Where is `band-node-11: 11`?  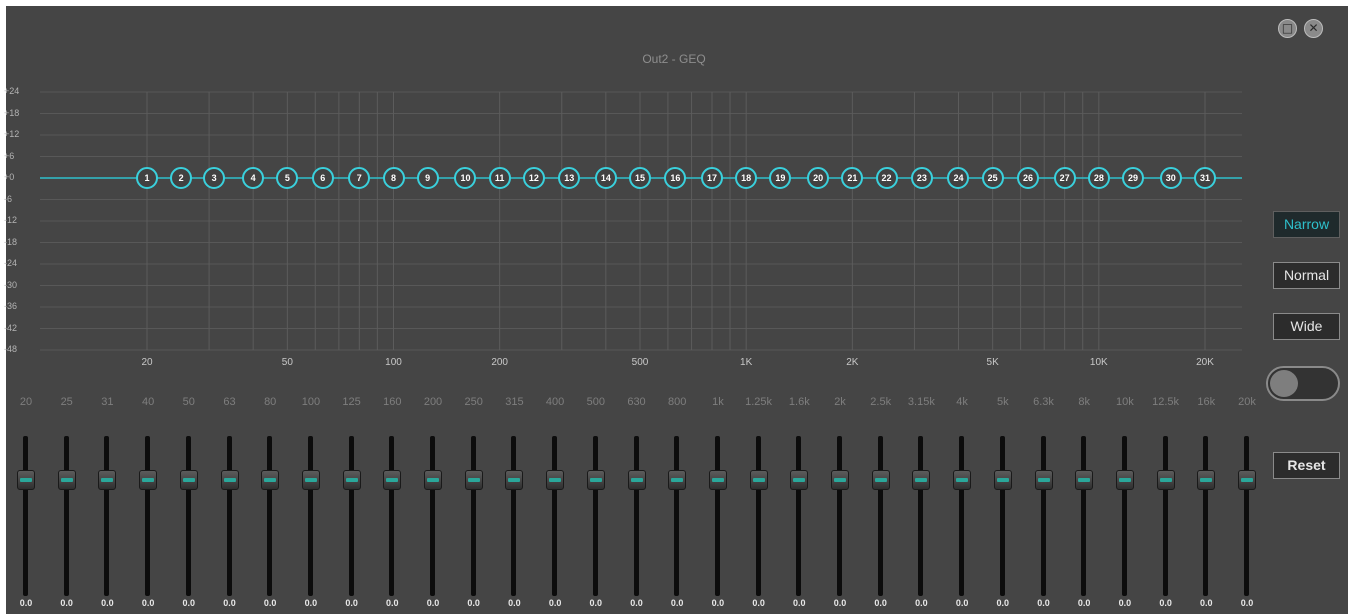
band-node-11: 11 is located at coordinates (499, 178).